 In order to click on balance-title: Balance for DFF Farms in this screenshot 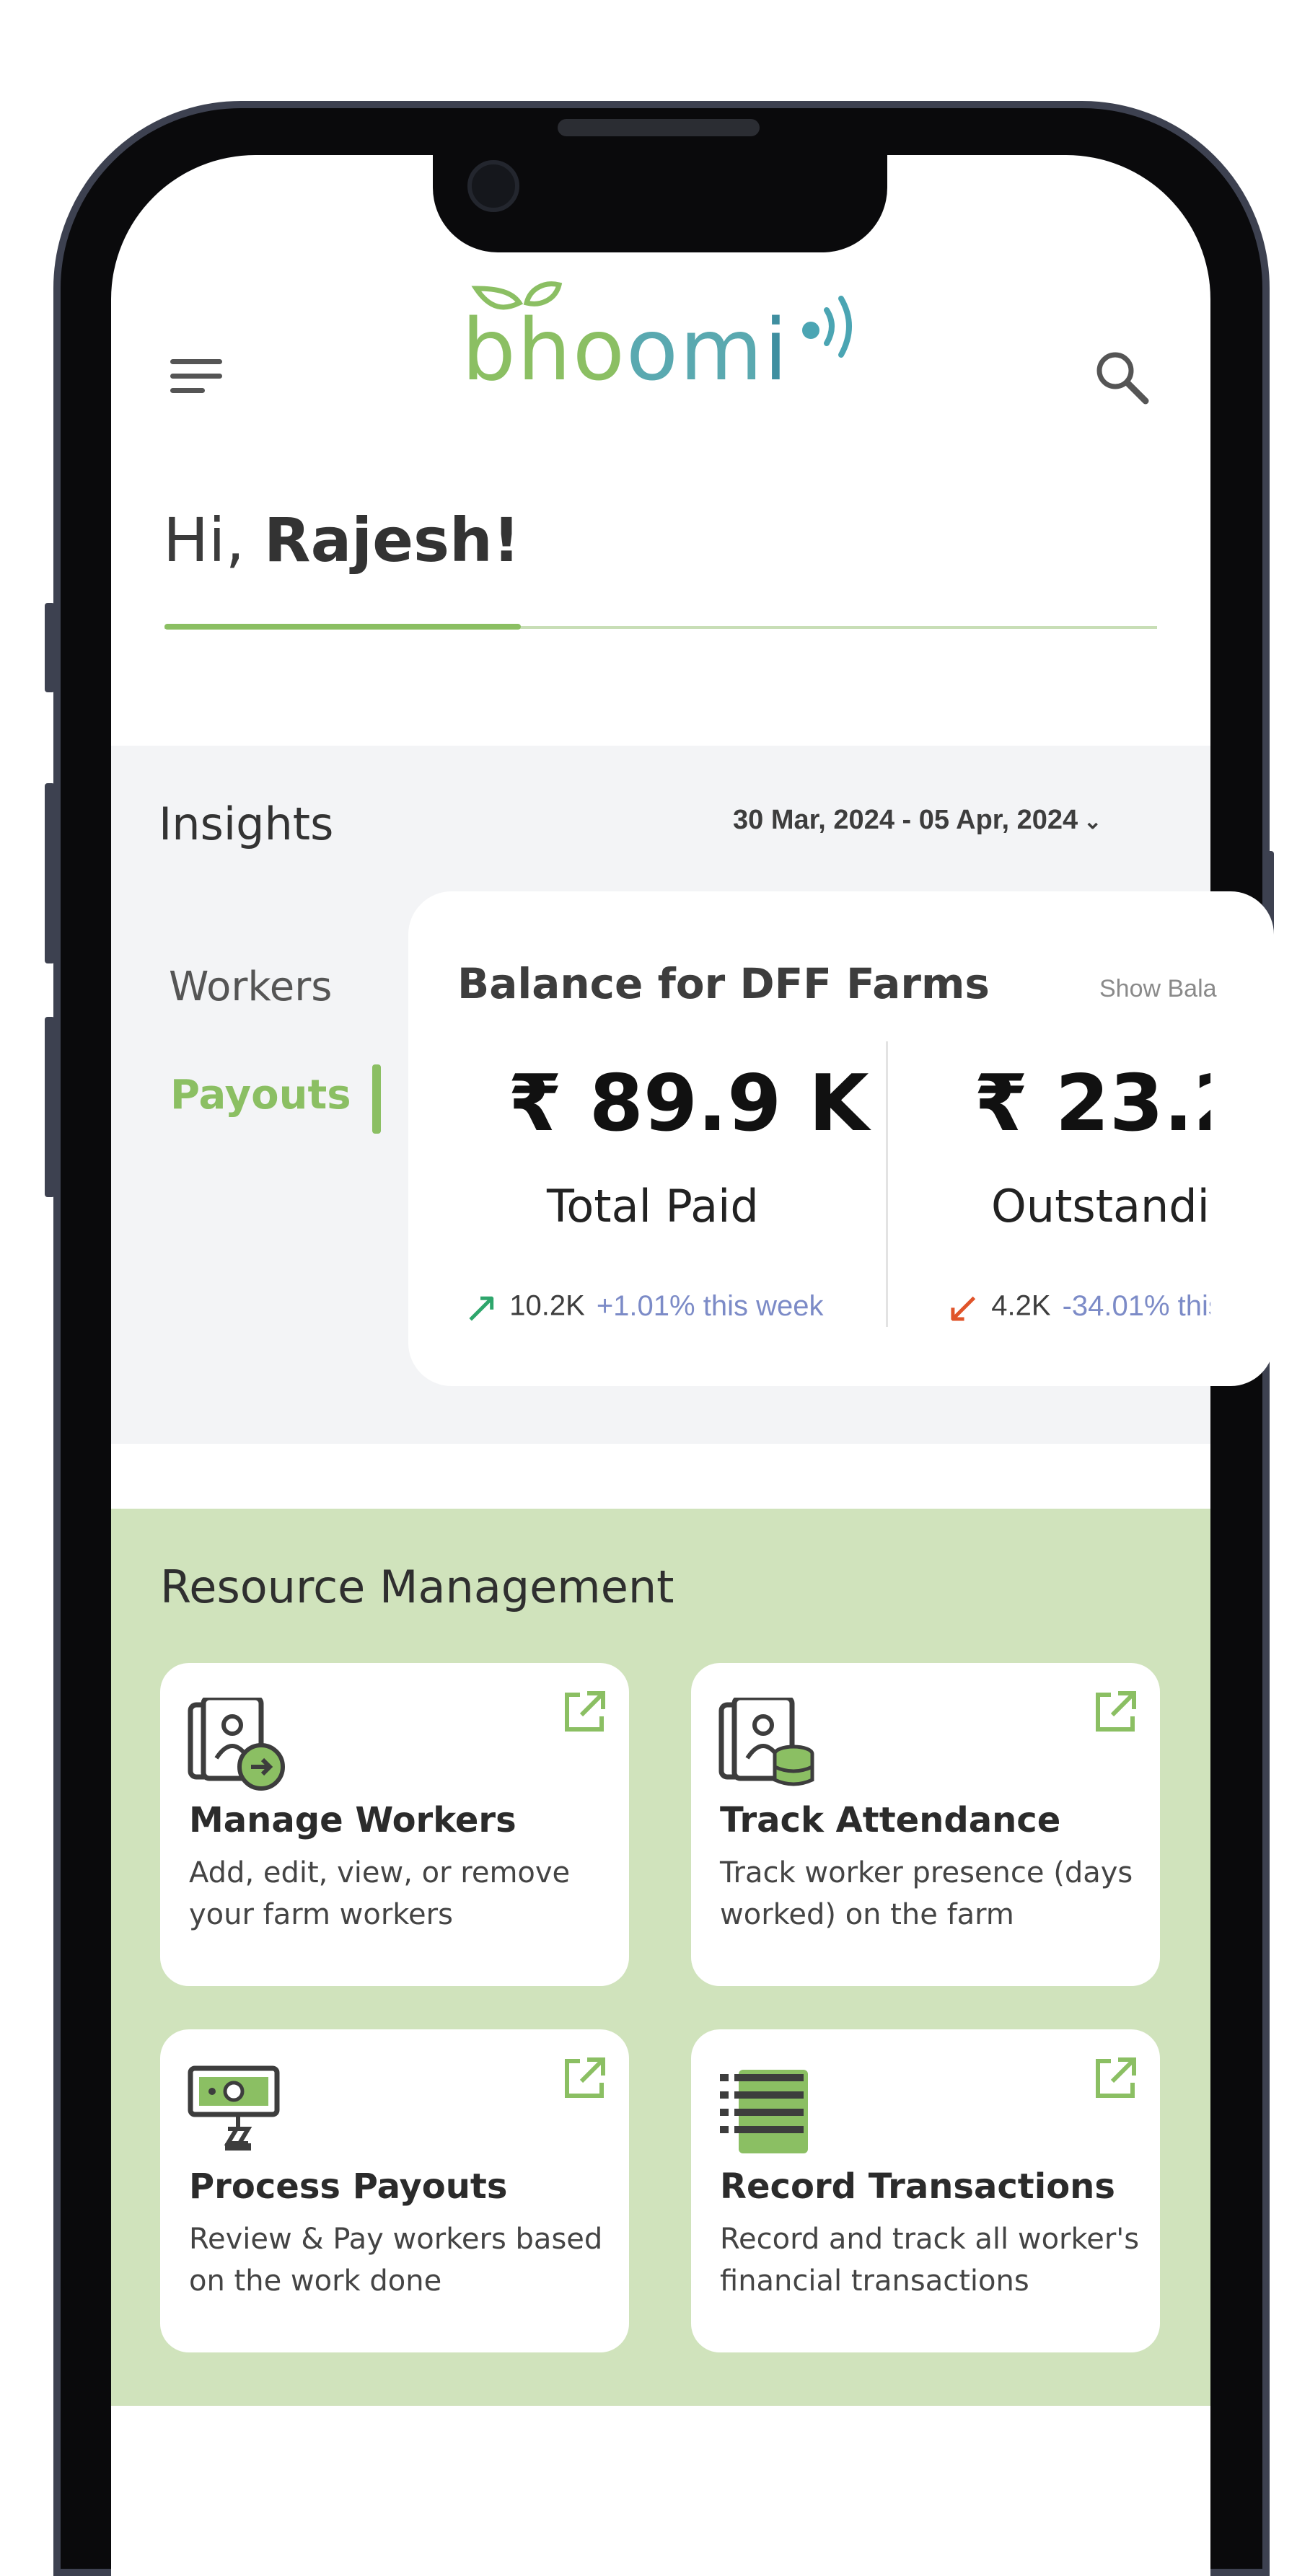, I will do `click(723, 983)`.